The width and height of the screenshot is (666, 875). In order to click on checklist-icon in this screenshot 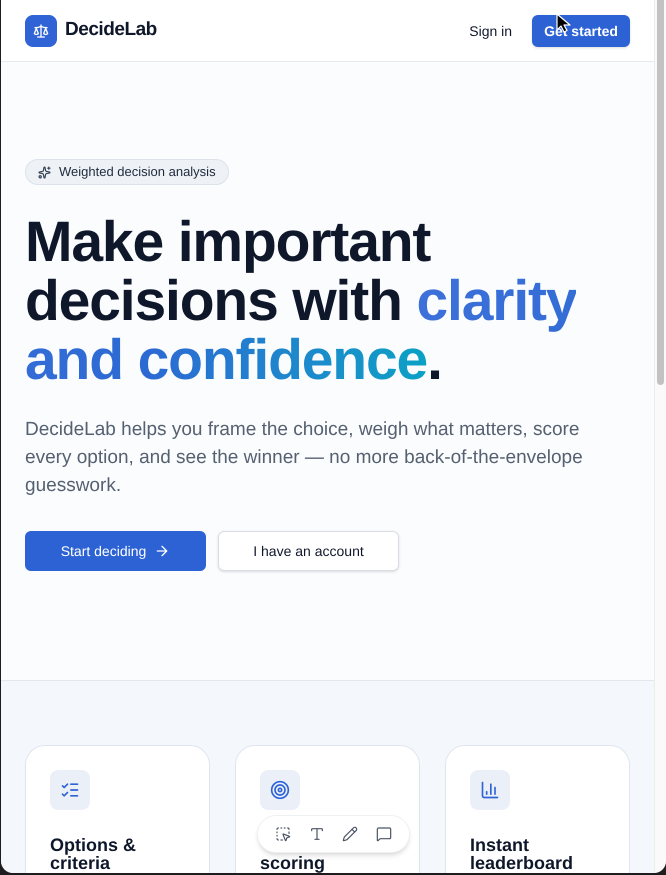, I will do `click(70, 790)`.